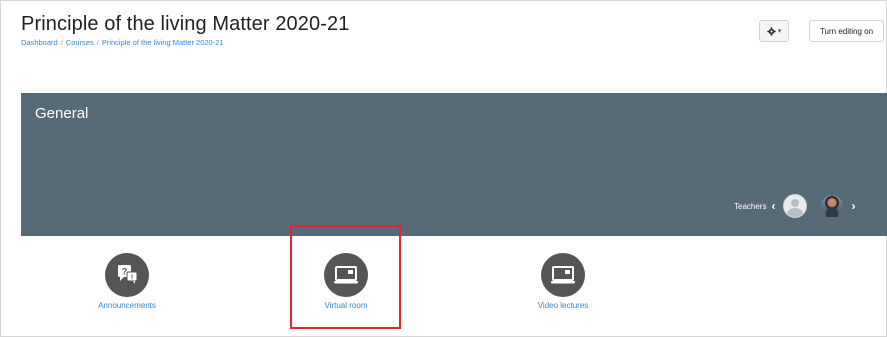  I want to click on breadcrumb-courses: Courses, so click(80, 42).